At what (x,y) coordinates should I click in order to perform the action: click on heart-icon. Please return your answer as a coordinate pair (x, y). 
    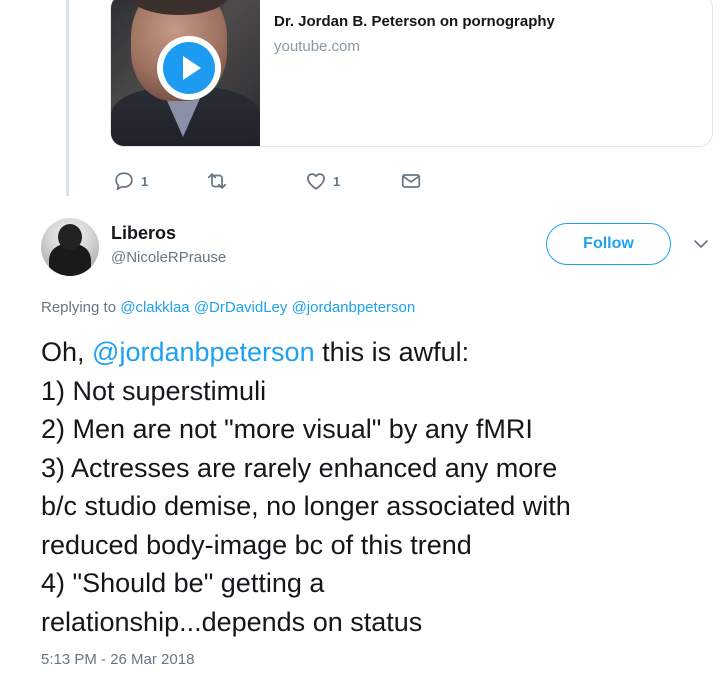
    Looking at the image, I should click on (316, 181).